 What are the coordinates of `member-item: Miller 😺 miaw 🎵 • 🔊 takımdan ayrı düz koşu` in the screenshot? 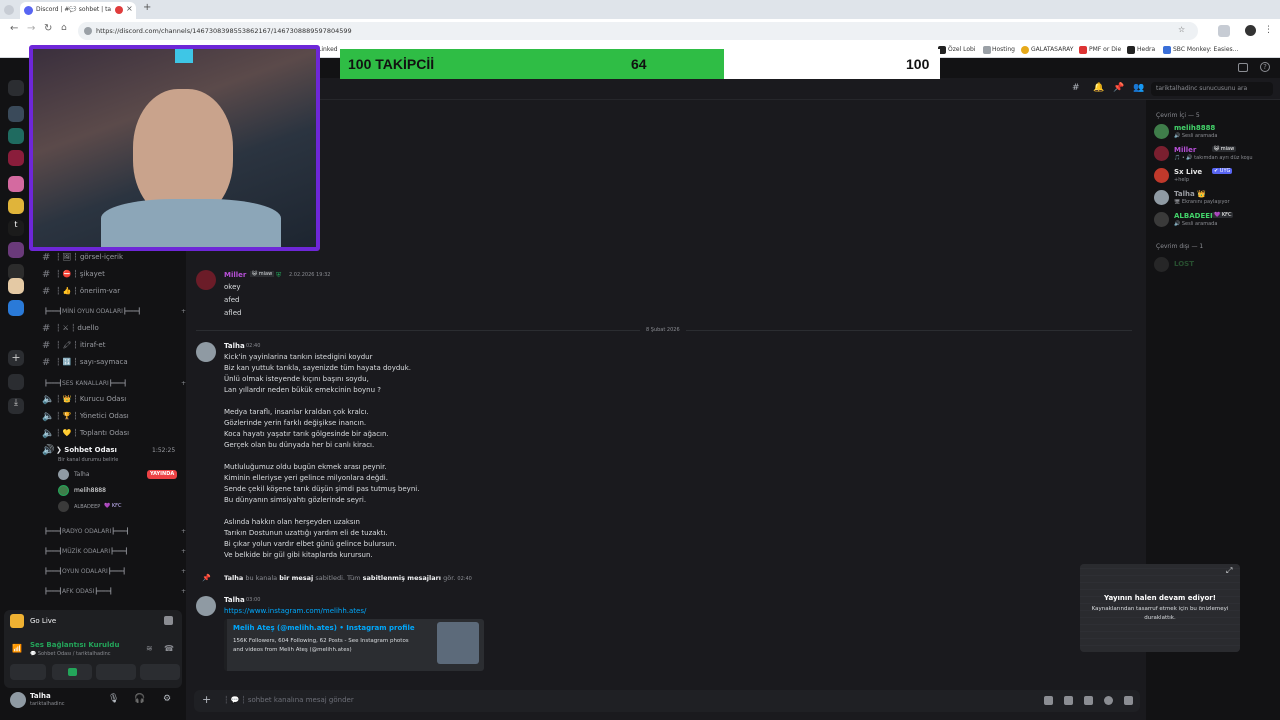 It's located at (1216, 154).